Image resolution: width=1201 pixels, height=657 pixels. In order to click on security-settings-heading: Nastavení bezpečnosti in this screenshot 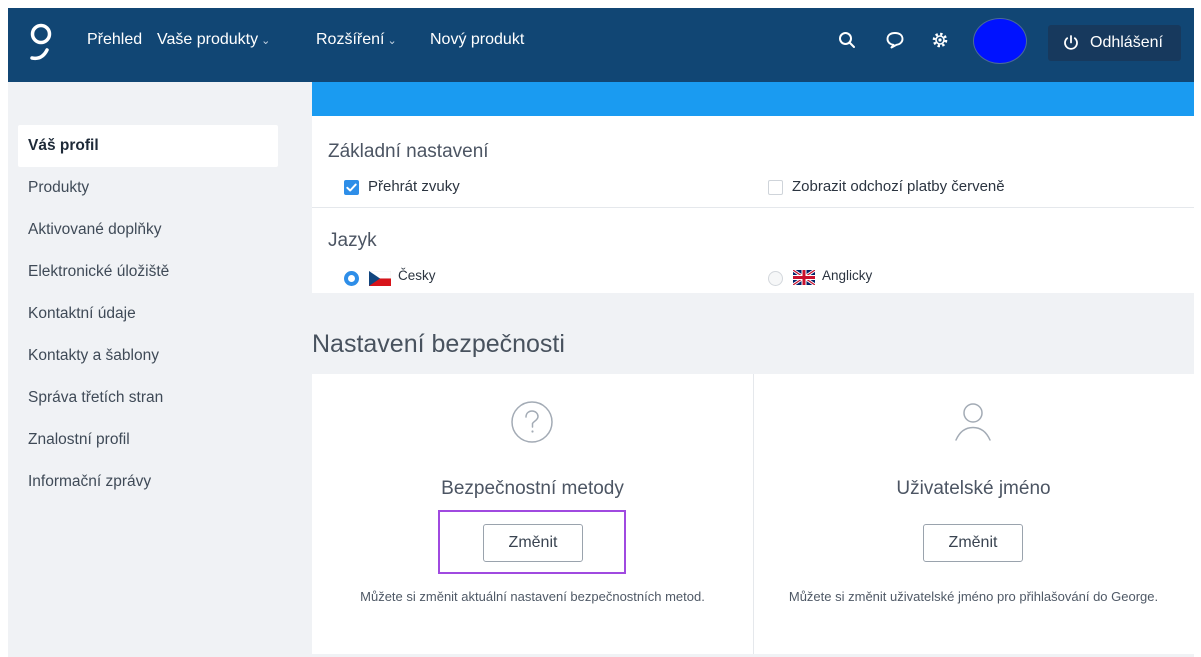, I will do `click(438, 344)`.